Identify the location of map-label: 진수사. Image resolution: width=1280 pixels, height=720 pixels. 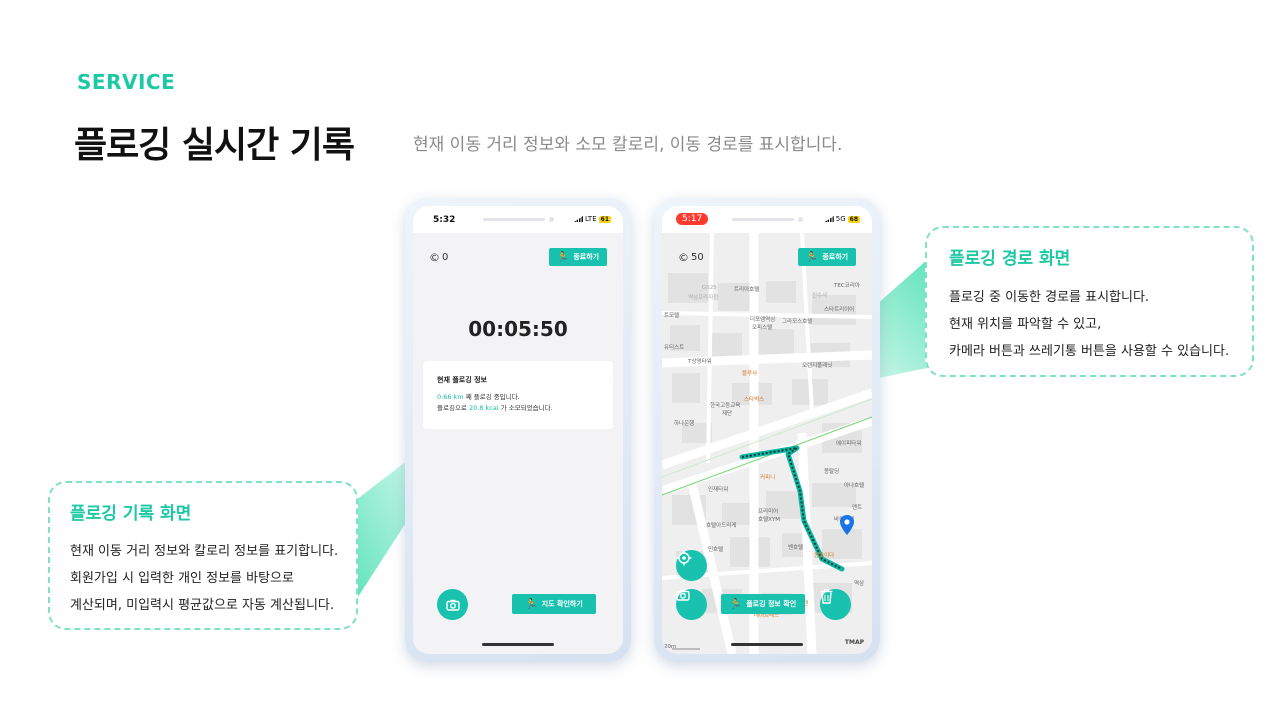
(820, 296).